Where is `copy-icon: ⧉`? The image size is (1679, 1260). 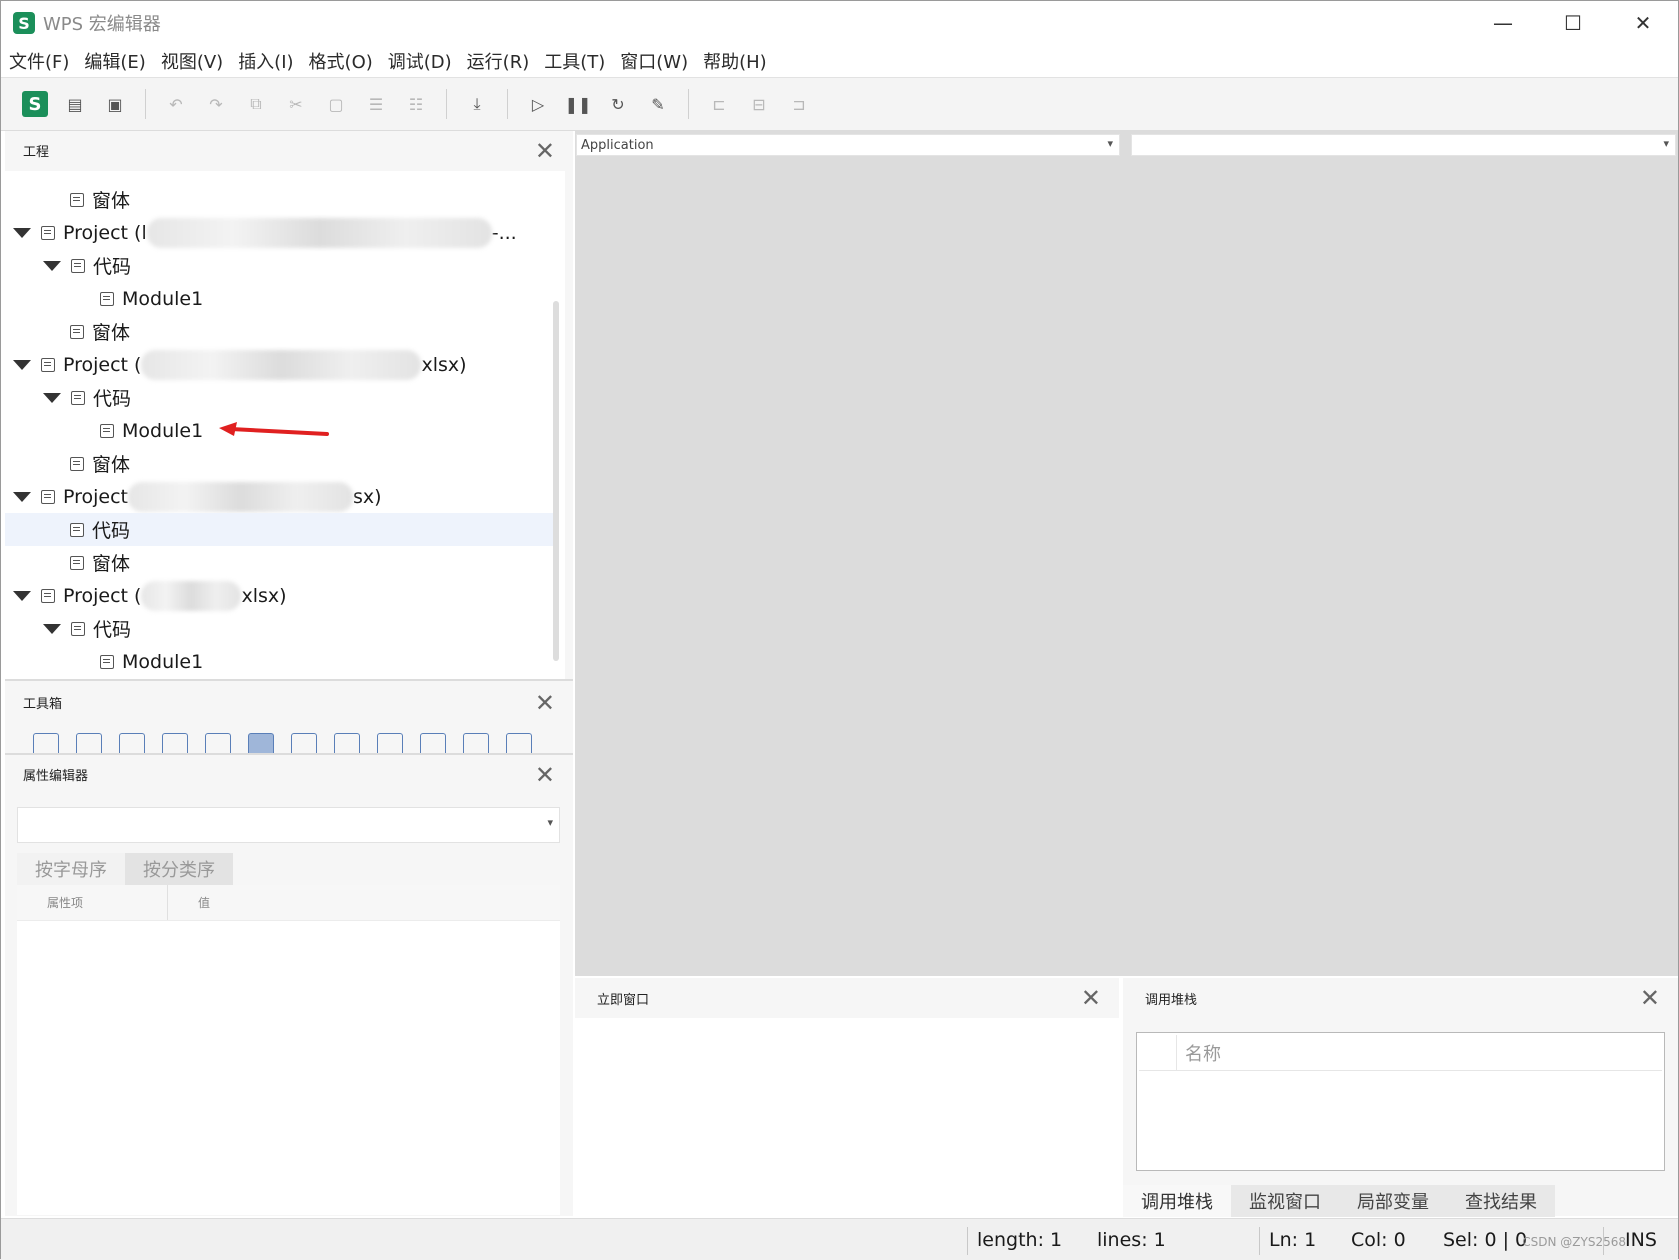
copy-icon: ⧉ is located at coordinates (256, 104).